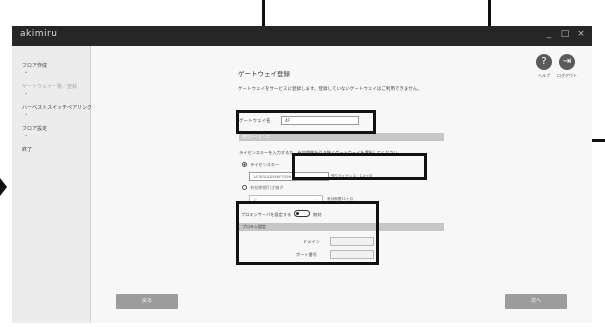 This screenshot has width=605, height=327. Describe the element at coordinates (147, 301) in the screenshot. I see `back-button: 戻る` at that location.